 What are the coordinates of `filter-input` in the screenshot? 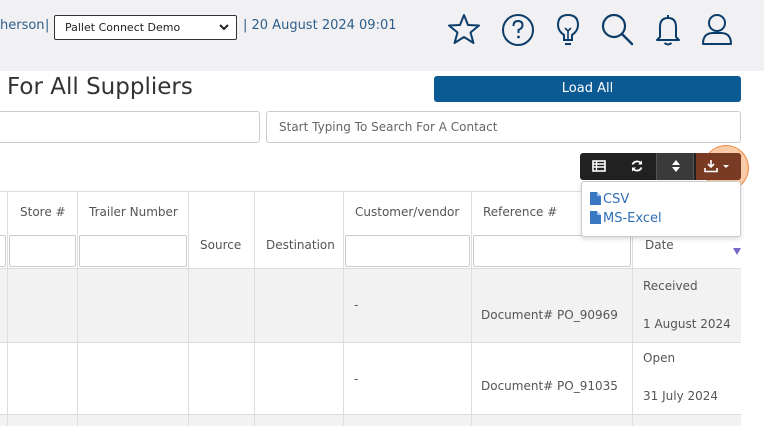 It's located at (3, 251).